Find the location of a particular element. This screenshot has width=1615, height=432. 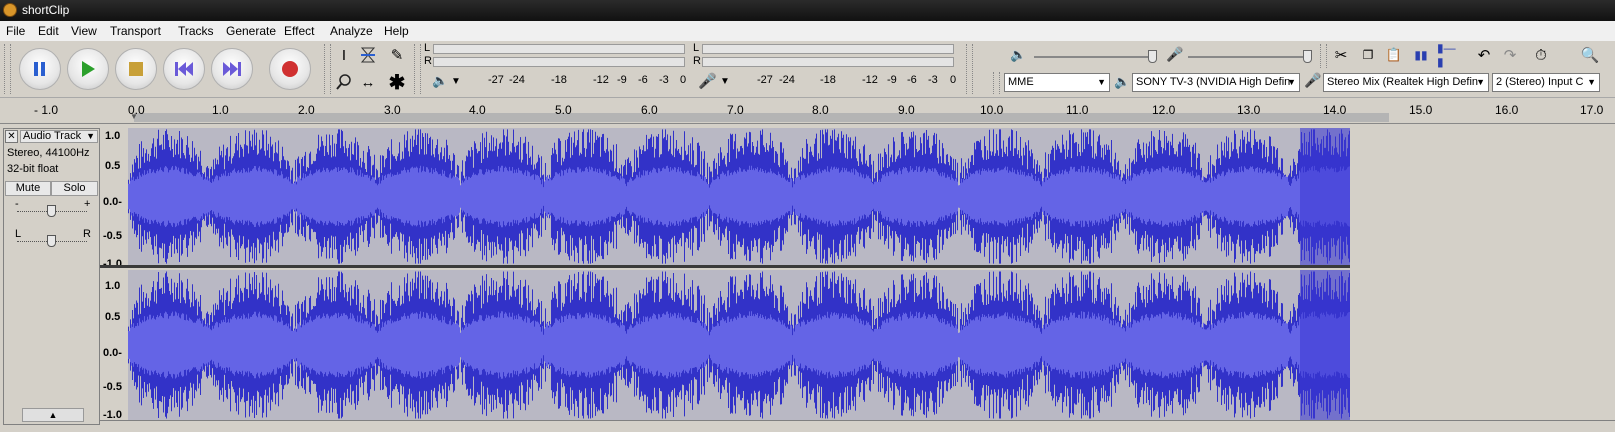

meter-scale-label: -9 is located at coordinates (892, 80).